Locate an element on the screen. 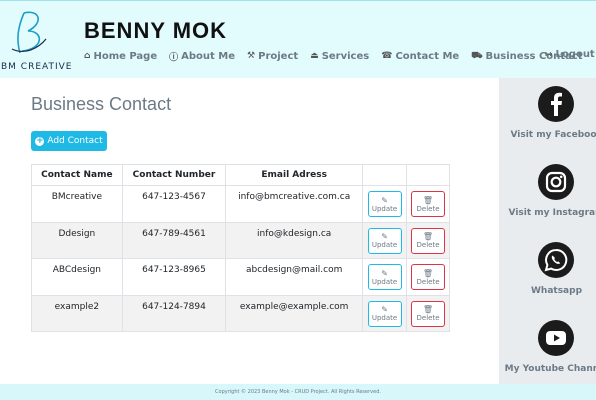 This screenshot has height=400, width=596. contact-name-cell: example2 is located at coordinates (77, 313).